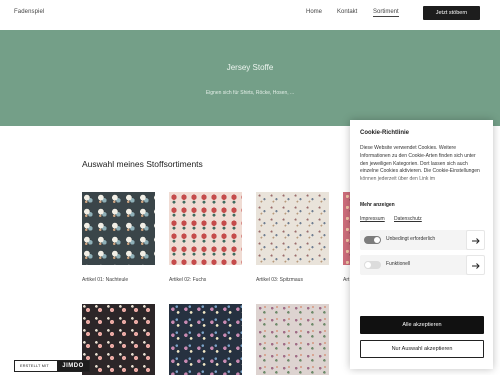 The height and width of the screenshot is (375, 500). What do you see at coordinates (451, 13) in the screenshot?
I see `cta-button: Jetzt stöbern` at bounding box center [451, 13].